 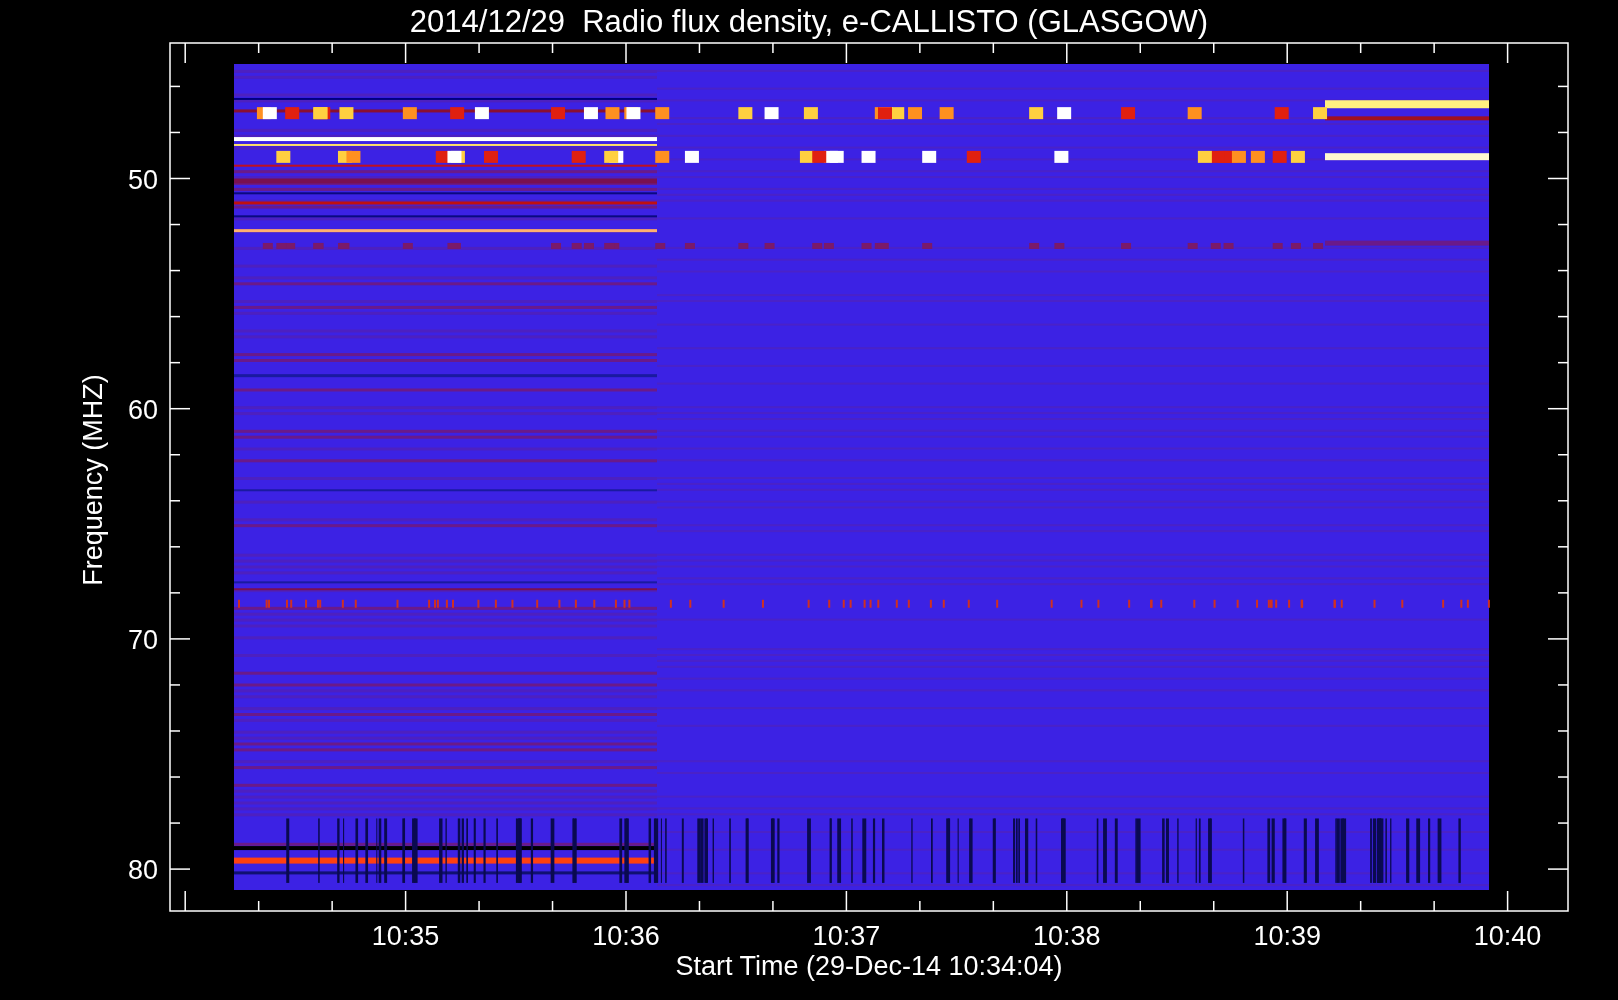 I want to click on y-tick-label: 50, so click(x=142, y=179).